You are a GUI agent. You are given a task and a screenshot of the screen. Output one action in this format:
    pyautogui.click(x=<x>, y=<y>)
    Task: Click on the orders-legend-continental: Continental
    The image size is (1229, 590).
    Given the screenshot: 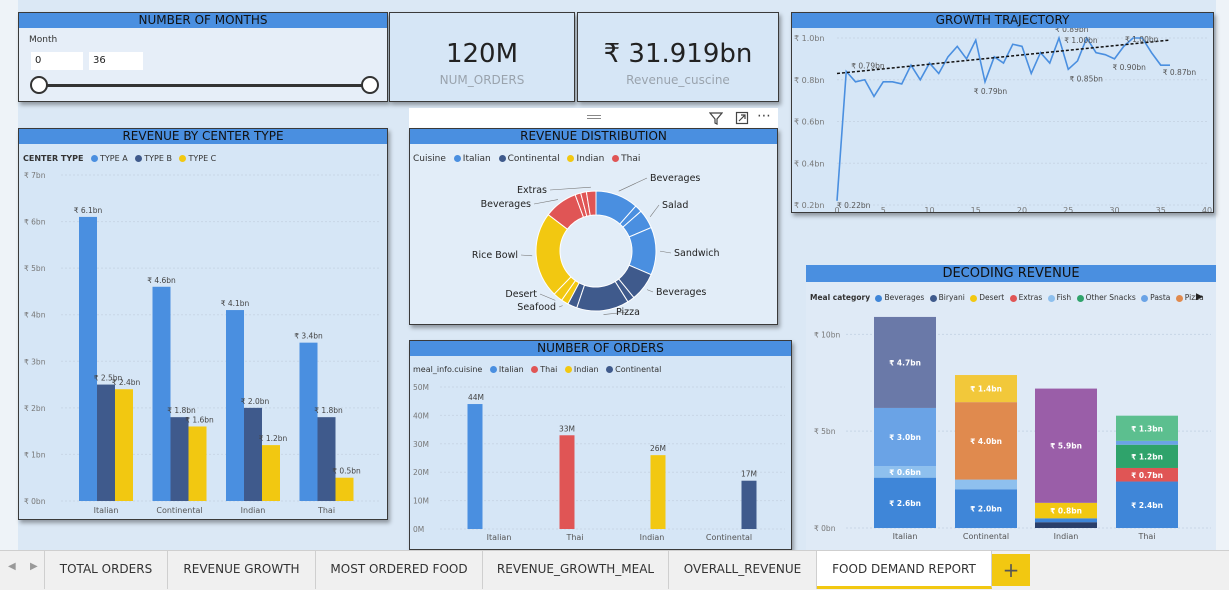 What is the action you would take?
    pyautogui.click(x=638, y=369)
    